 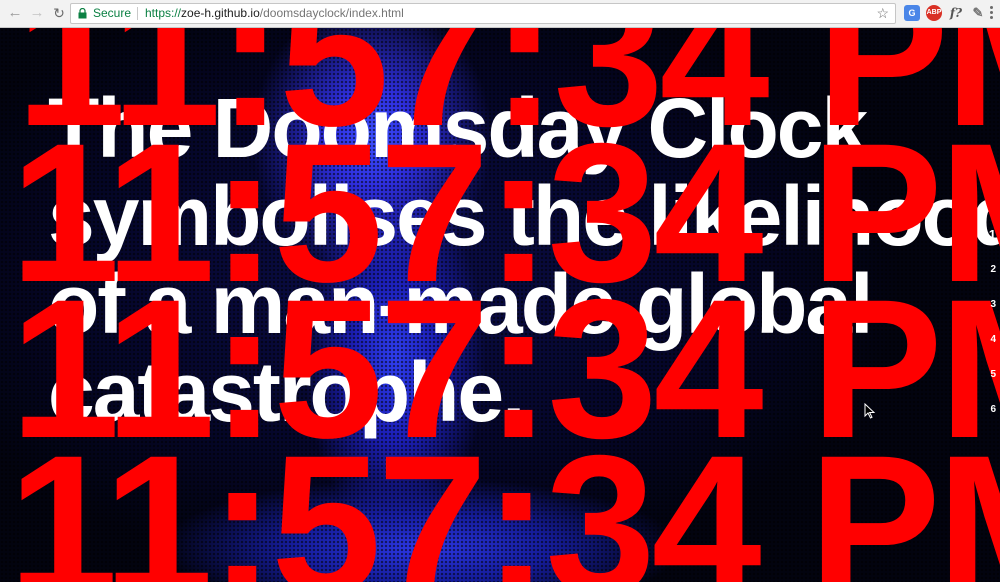 I want to click on translate-extension-icon: G, so click(x=912, y=13).